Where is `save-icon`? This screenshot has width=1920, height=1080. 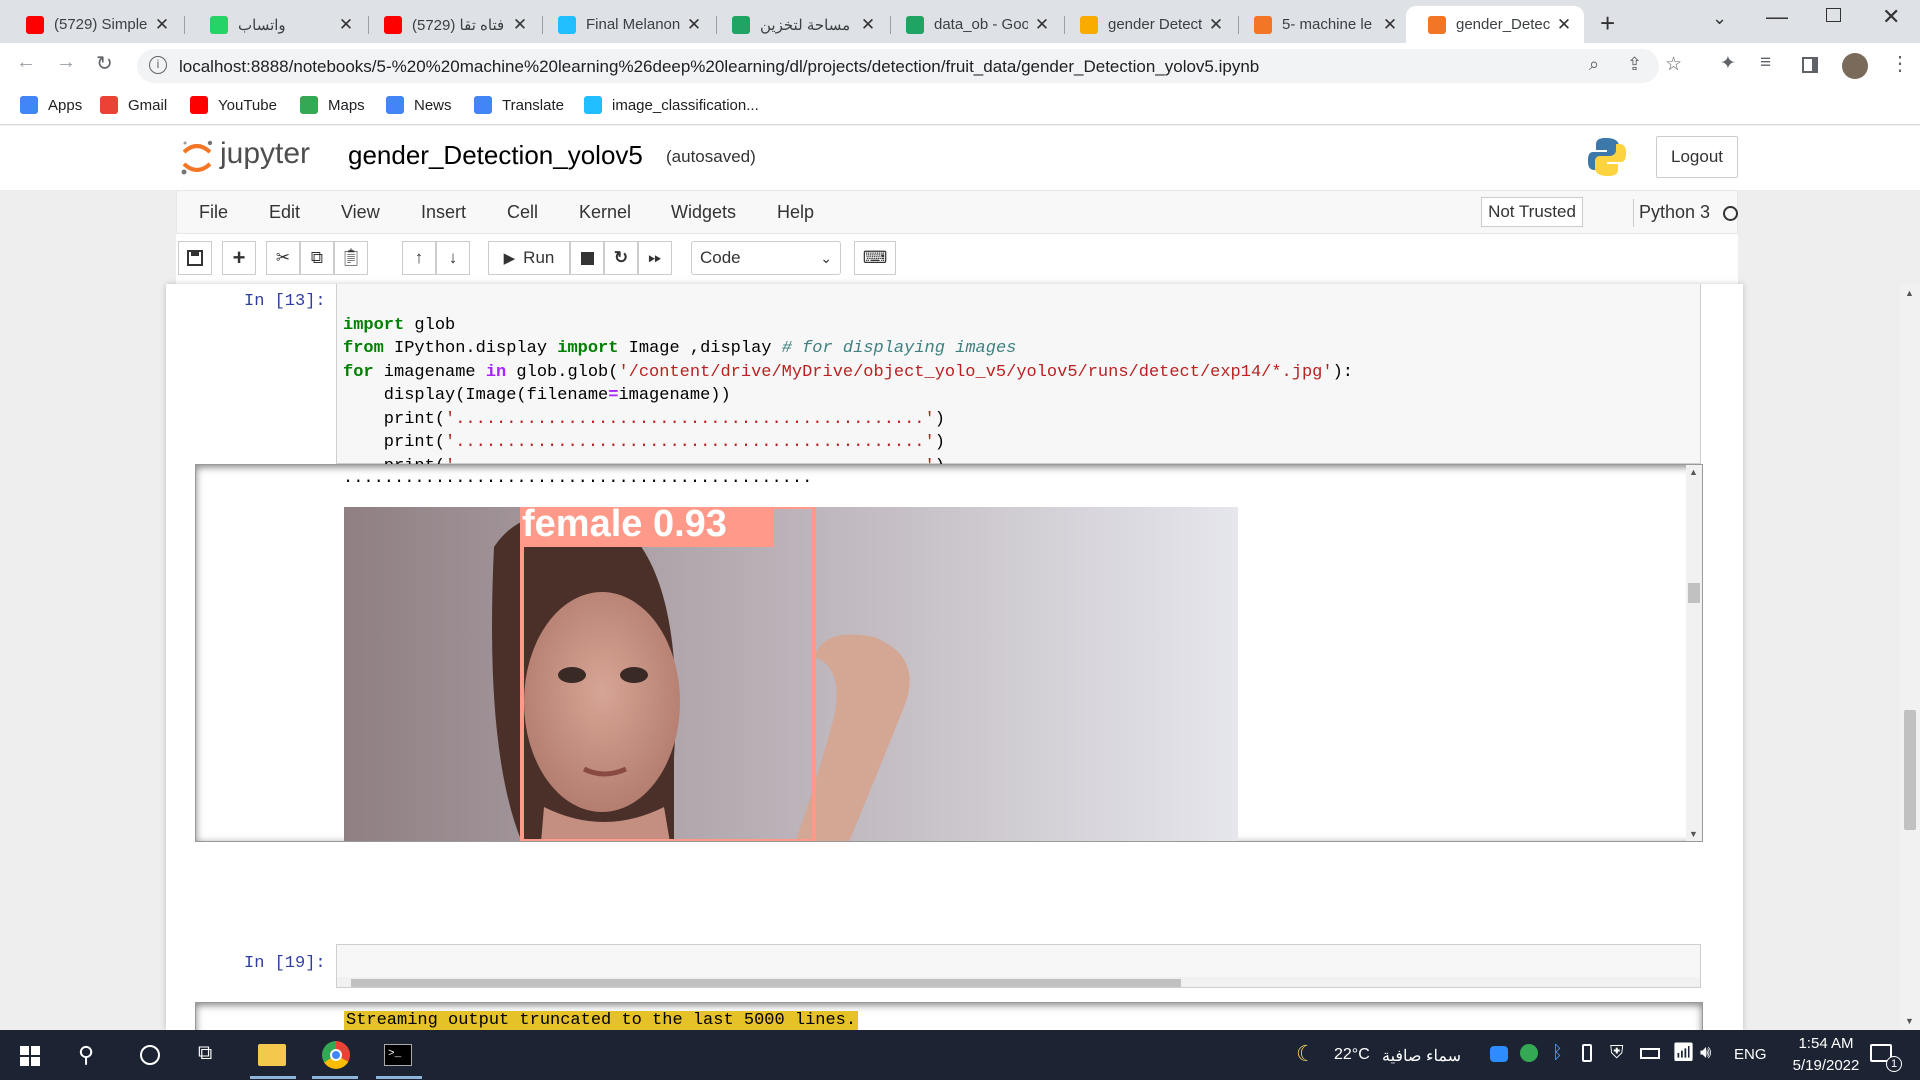
save-icon is located at coordinates (195, 258).